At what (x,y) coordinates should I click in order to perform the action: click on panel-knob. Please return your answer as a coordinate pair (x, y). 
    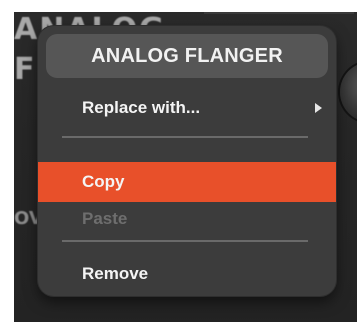
    Looking at the image, I should click on (348, 92).